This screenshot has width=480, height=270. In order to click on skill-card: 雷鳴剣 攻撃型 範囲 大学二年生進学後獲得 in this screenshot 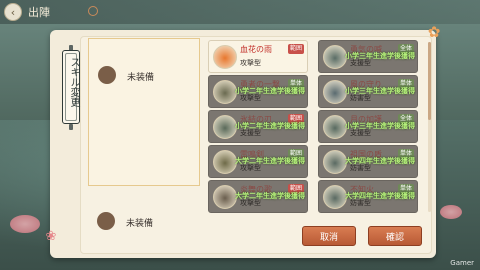, I will do `click(258, 161)`.